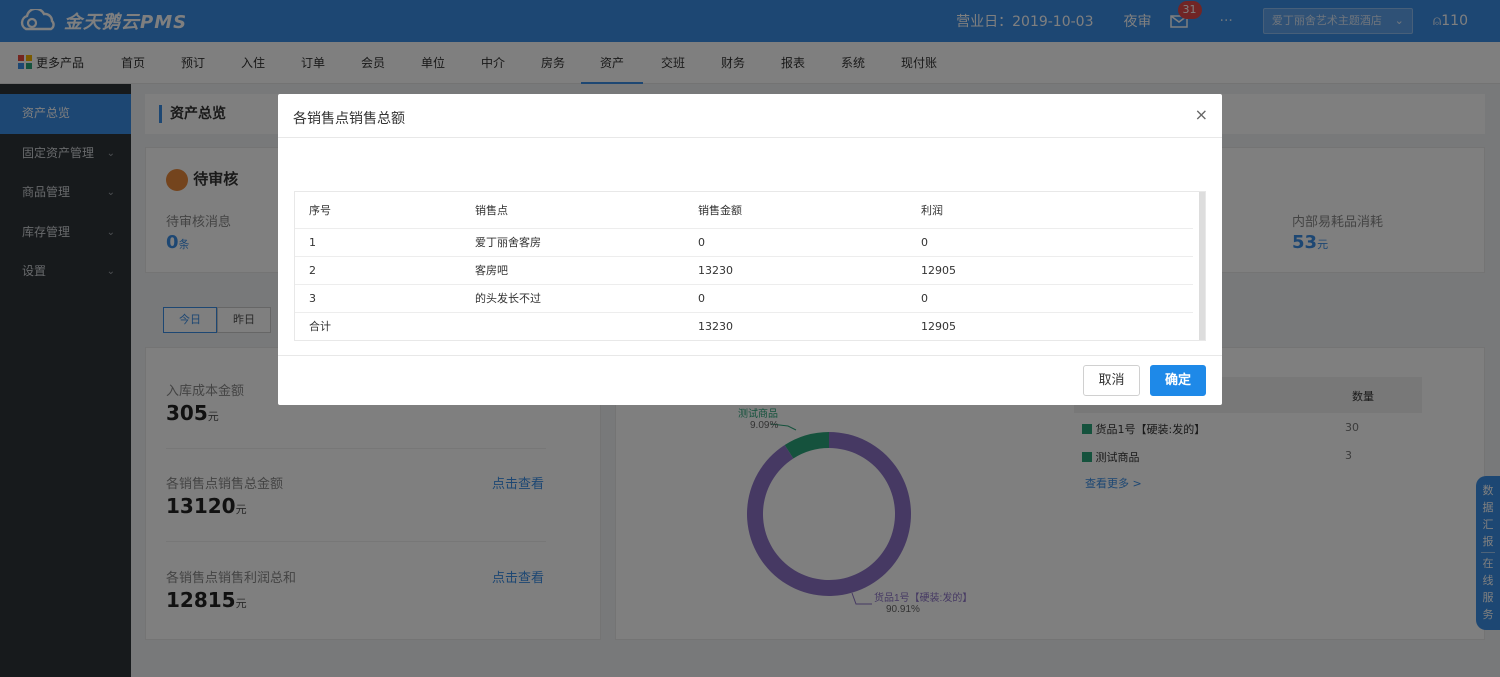  What do you see at coordinates (1201, 114) in the screenshot?
I see `close-icon: ×` at bounding box center [1201, 114].